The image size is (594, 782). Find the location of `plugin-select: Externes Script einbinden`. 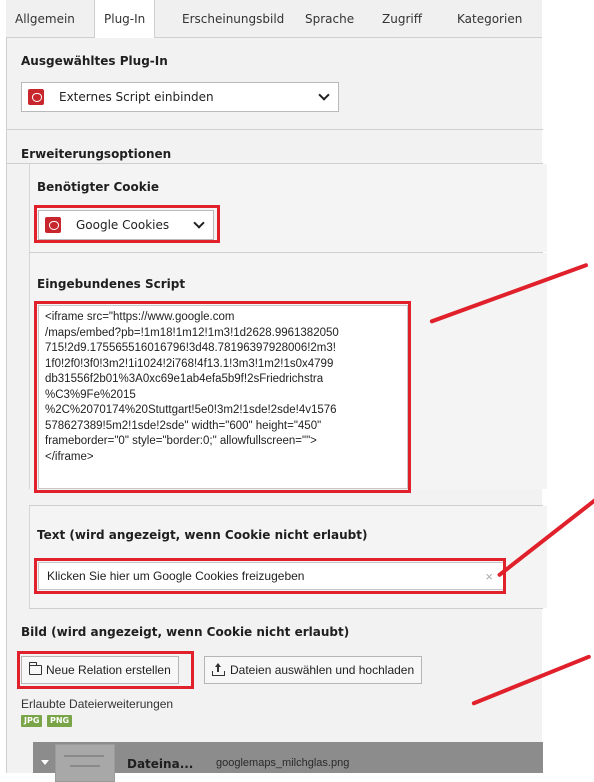

plugin-select: Externes Script einbinden is located at coordinates (180, 97).